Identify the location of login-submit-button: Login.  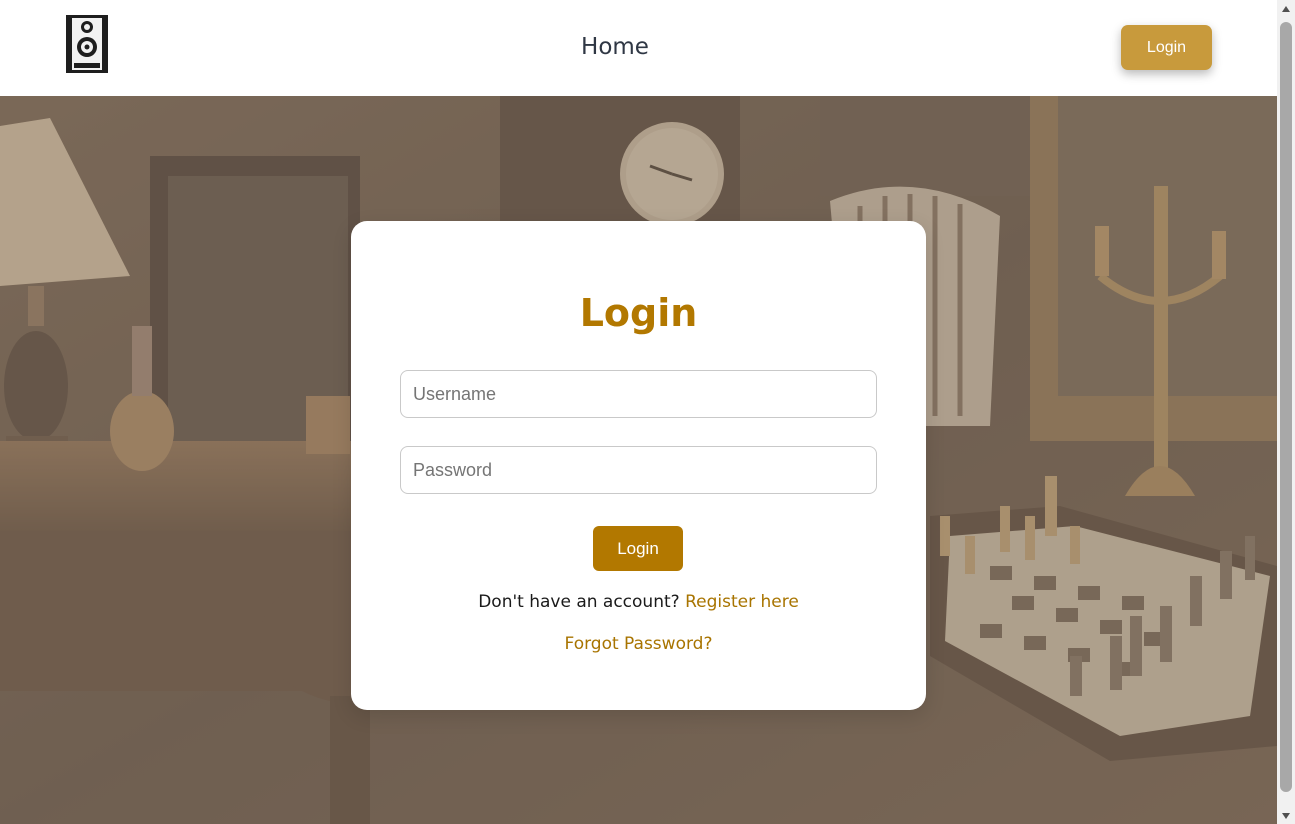
(638, 548).